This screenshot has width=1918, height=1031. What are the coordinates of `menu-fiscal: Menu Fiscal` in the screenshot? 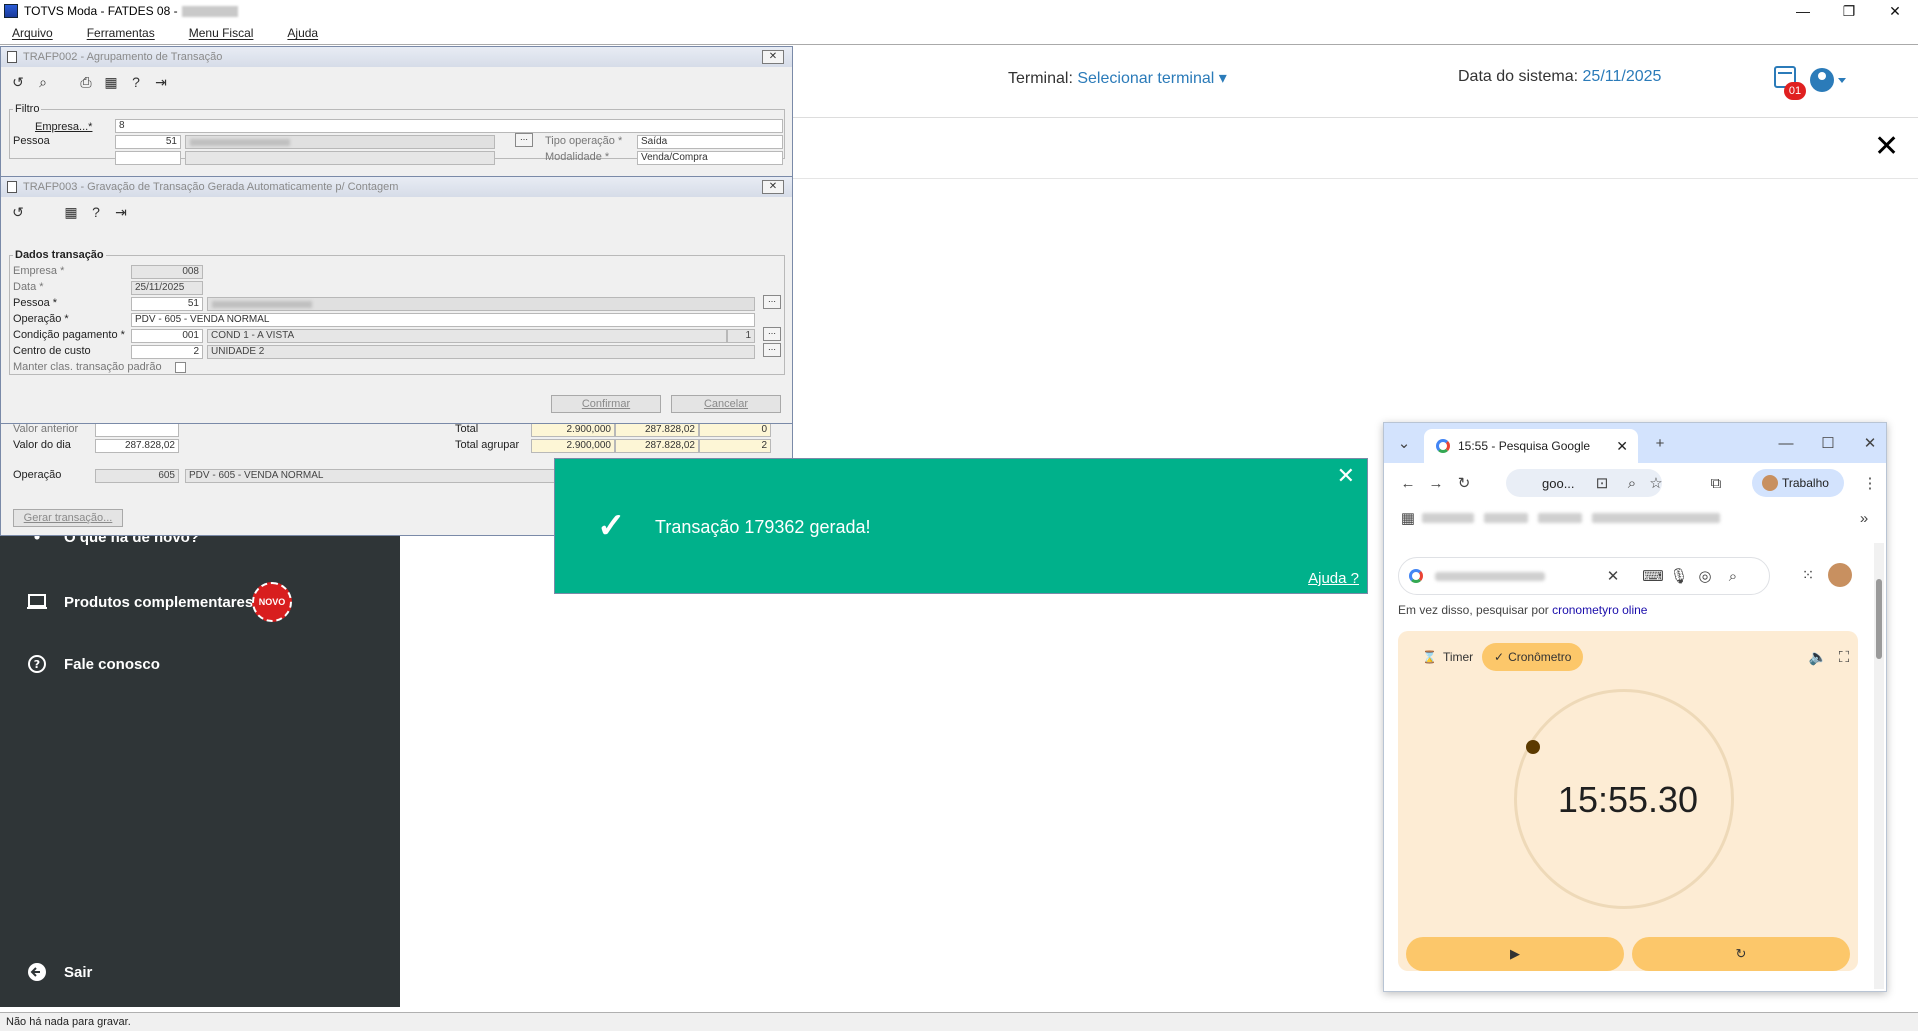 It's located at (221, 33).